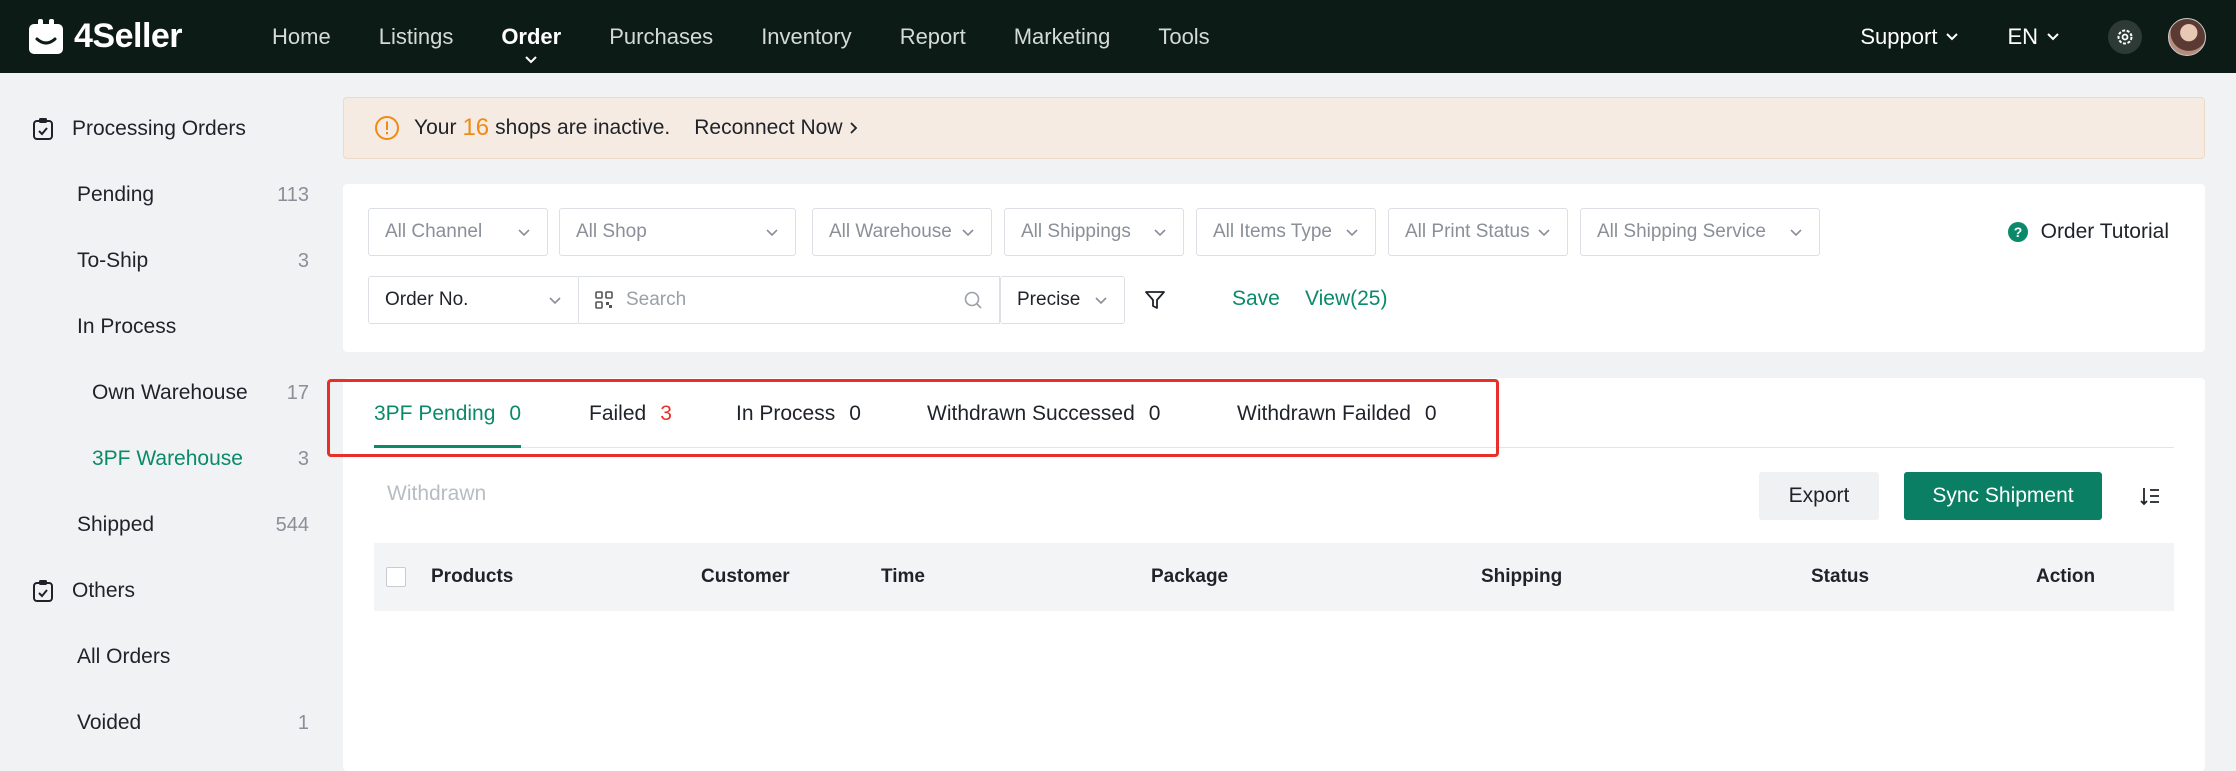 The height and width of the screenshot is (771, 2236). I want to click on sidebar-item-in-process: In Process, so click(193, 327).